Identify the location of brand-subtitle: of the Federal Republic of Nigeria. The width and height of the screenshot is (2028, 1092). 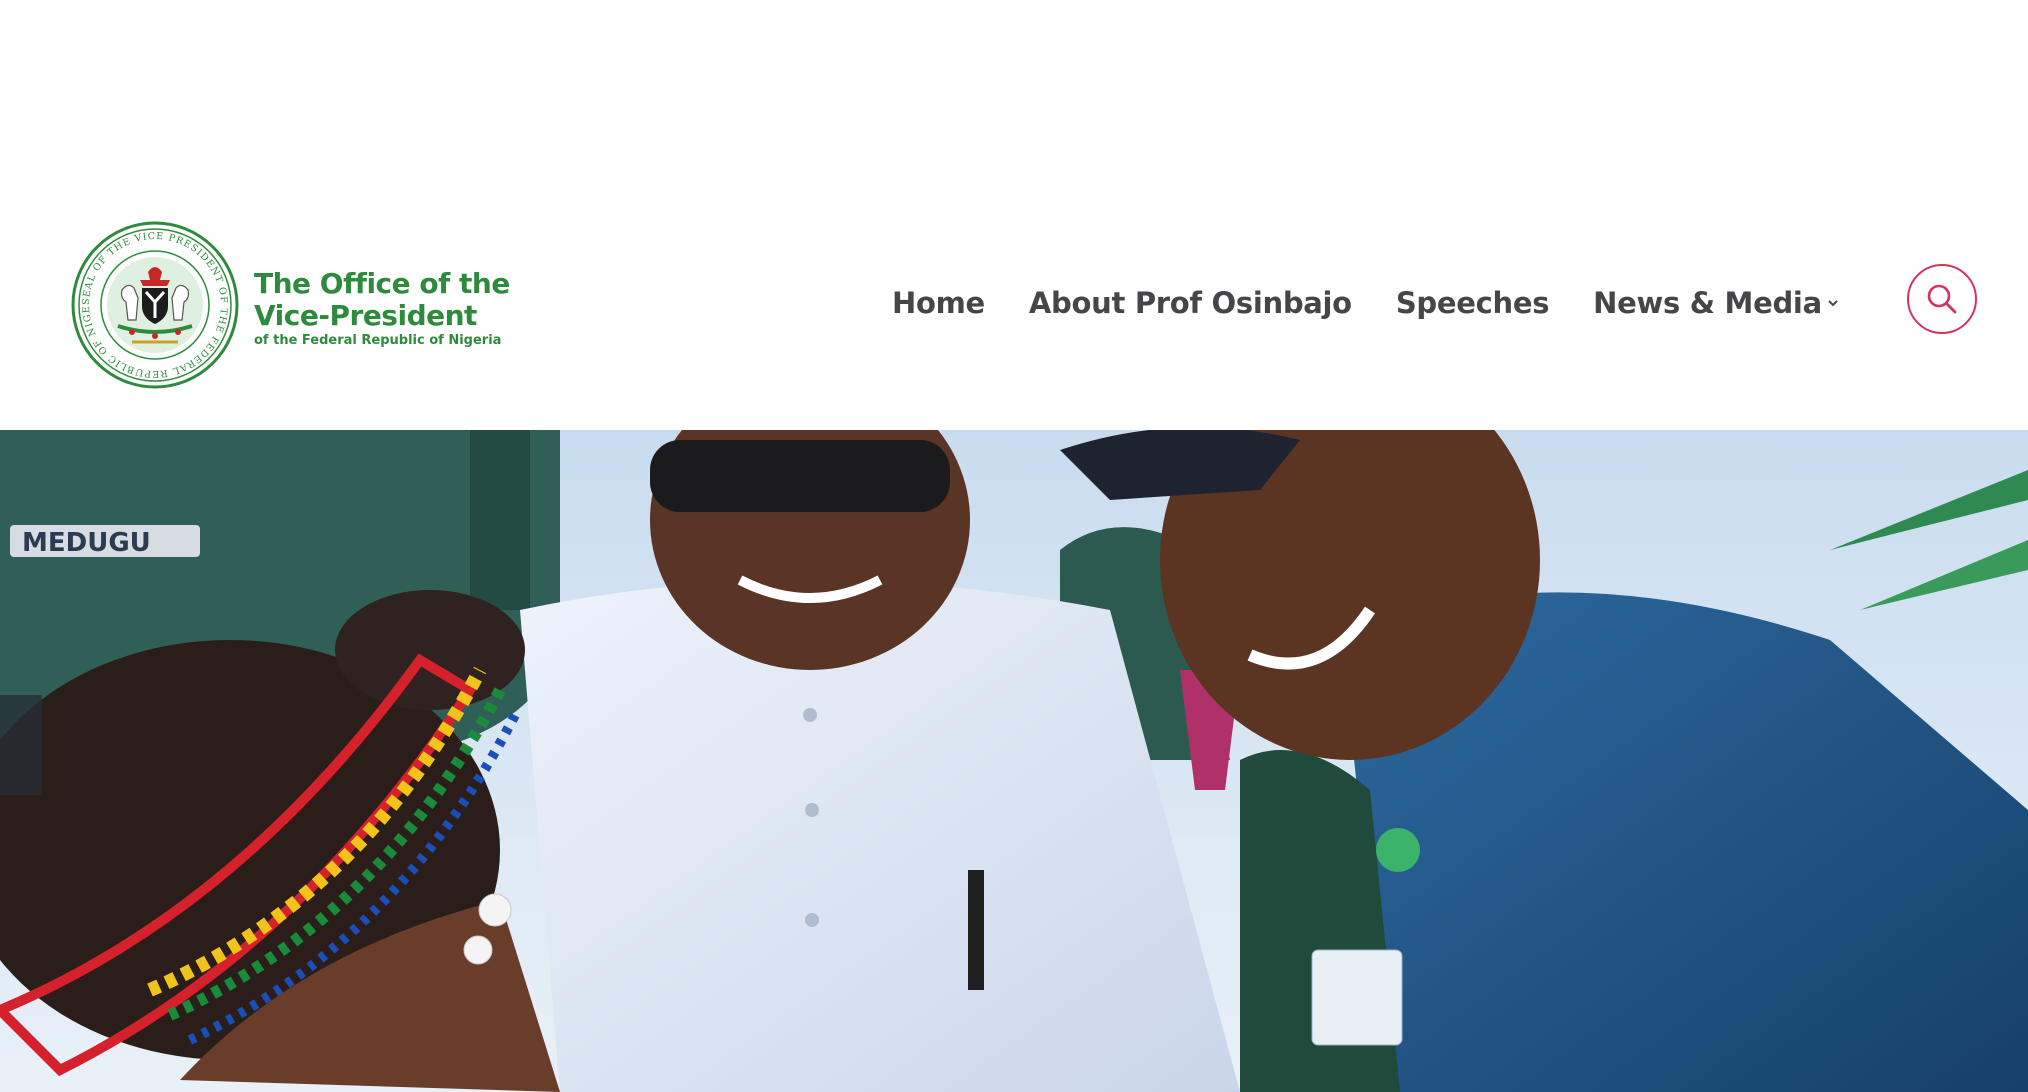
(378, 340).